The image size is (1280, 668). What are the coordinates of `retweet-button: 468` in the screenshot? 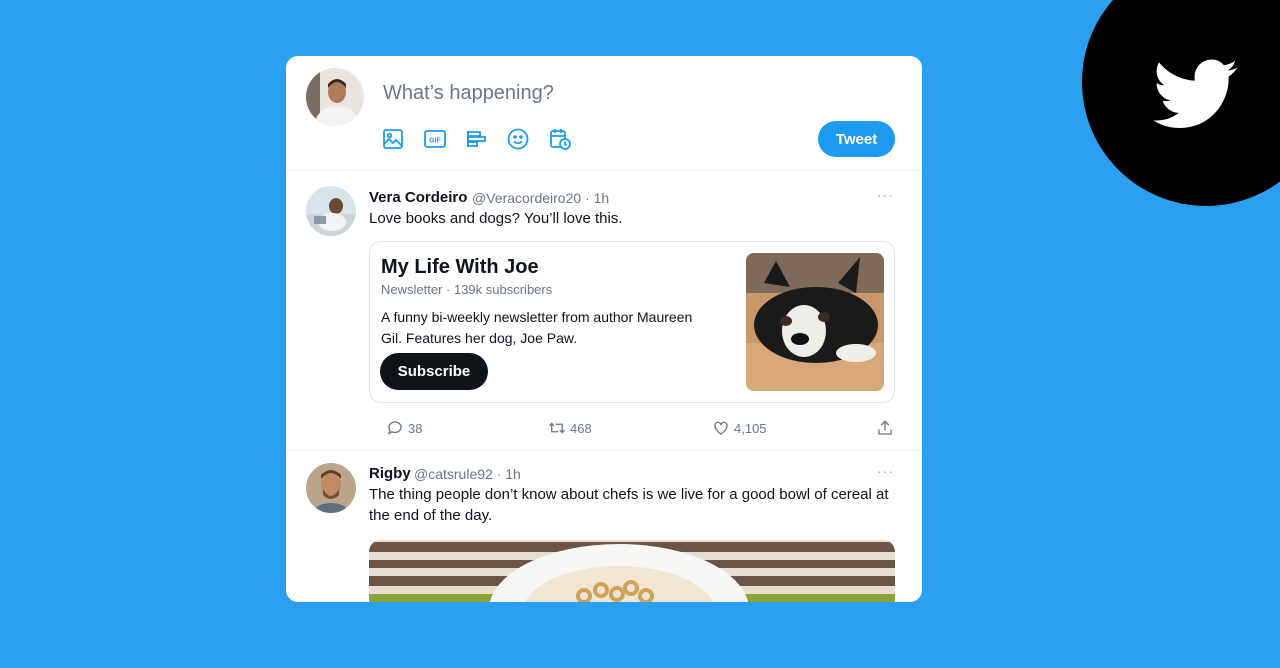 It's located at (570, 428).